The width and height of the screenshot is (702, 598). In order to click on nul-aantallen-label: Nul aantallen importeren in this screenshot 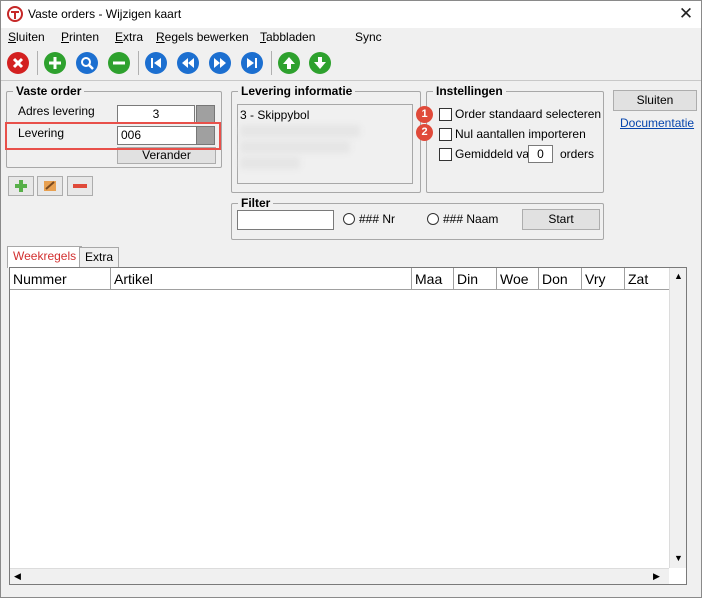, I will do `click(520, 134)`.